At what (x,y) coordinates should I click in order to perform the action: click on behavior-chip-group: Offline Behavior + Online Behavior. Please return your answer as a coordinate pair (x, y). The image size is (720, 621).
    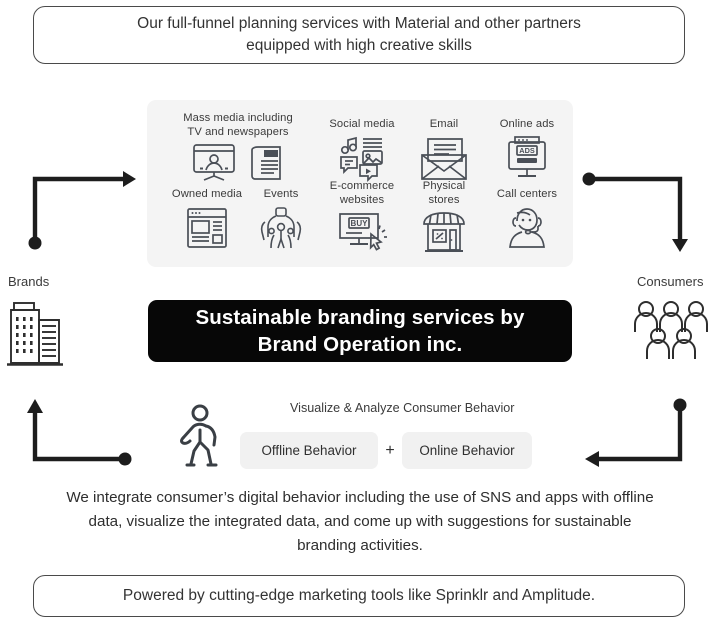
    Looking at the image, I should click on (386, 450).